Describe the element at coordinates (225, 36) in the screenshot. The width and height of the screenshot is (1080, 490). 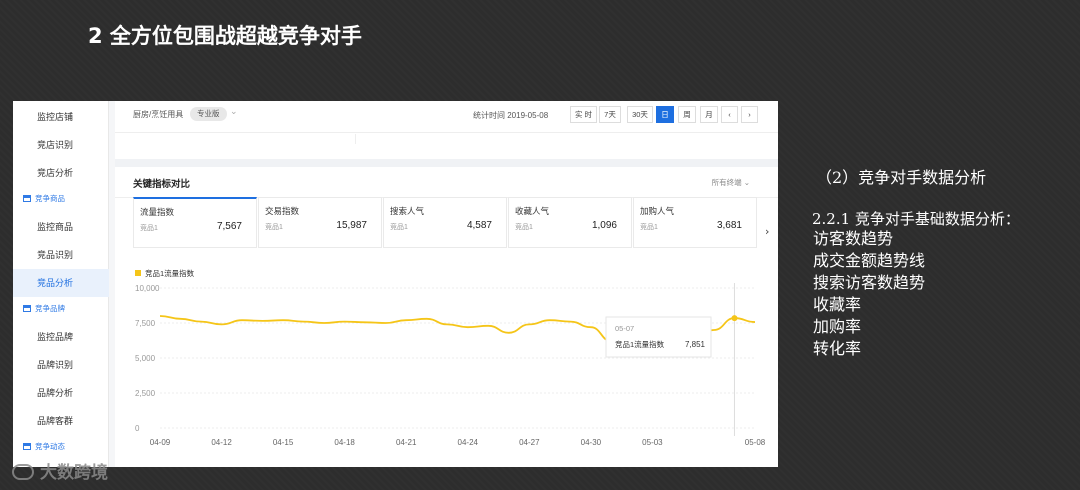
I see `slide-title: 2 全方位包围战超越竞争对手` at that location.